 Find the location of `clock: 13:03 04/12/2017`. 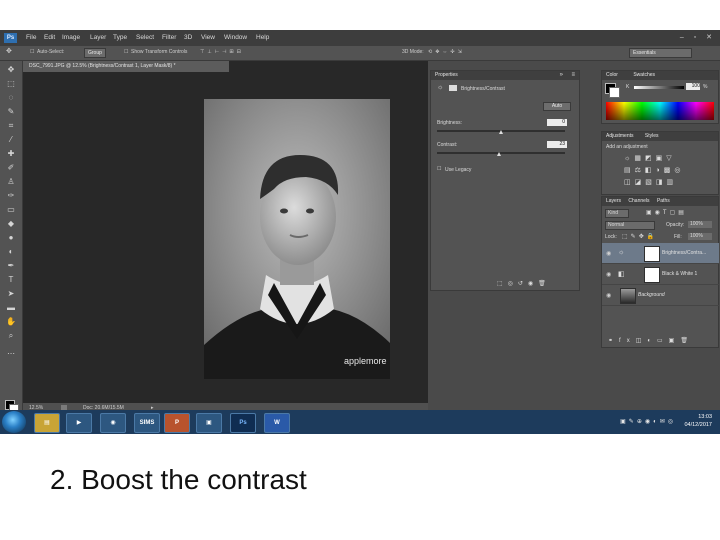

clock: 13:03 04/12/2017 is located at coordinates (698, 421).